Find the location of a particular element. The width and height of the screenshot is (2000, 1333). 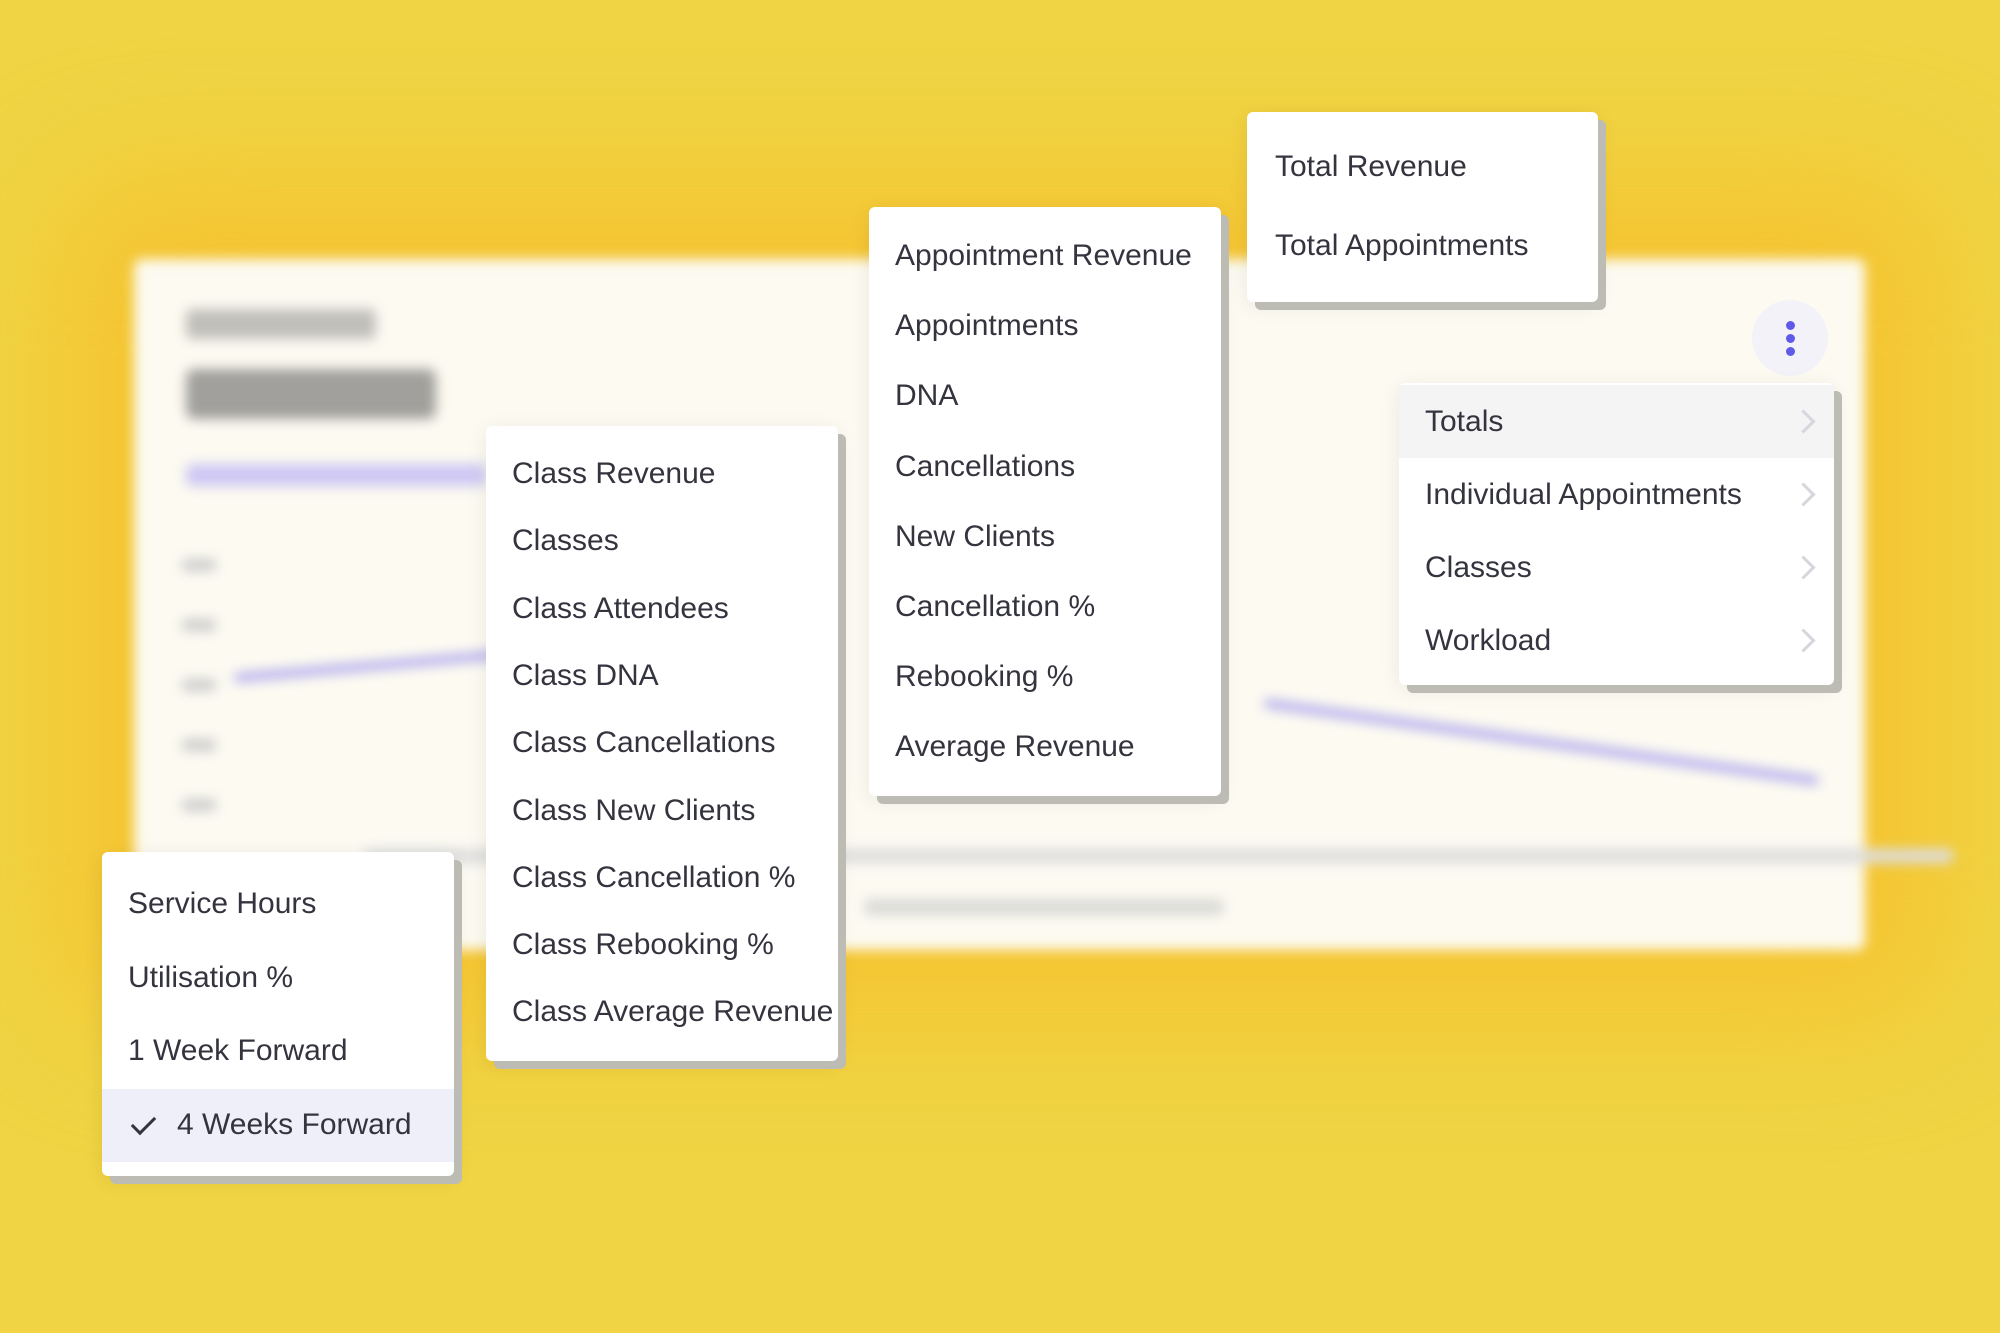

menu-item-label: Individual Appointments is located at coordinates (1583, 494).